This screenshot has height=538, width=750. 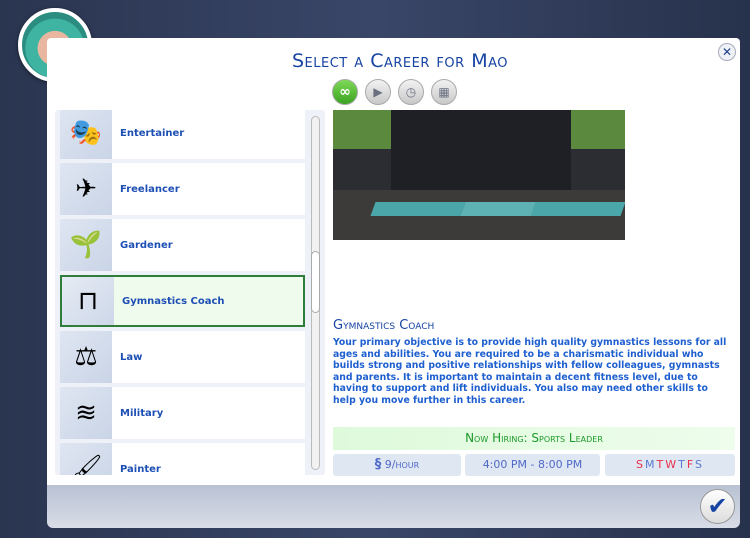 I want to click on filter-odd-jobs: ▦, so click(x=444, y=92).